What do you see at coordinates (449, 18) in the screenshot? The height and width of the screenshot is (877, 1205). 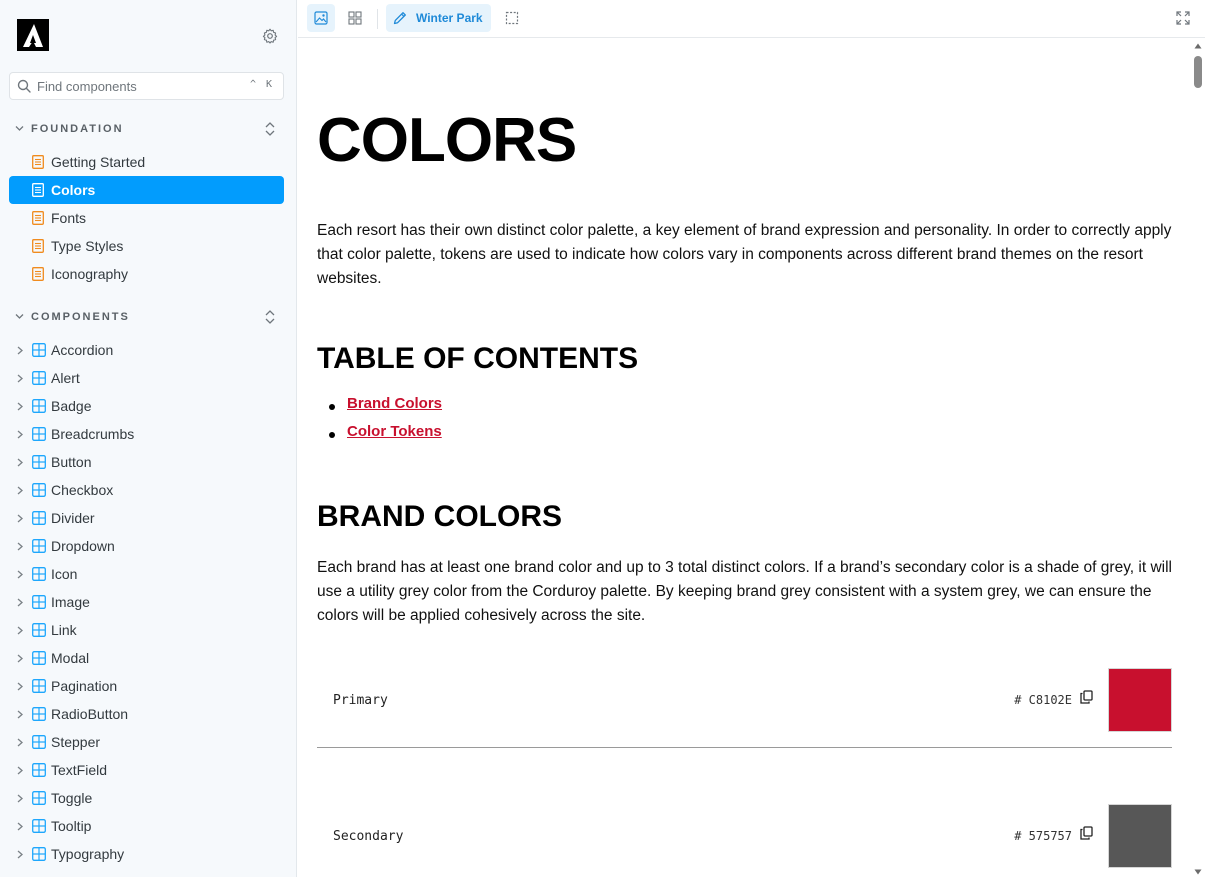 I see `theme-label: Winter Park` at bounding box center [449, 18].